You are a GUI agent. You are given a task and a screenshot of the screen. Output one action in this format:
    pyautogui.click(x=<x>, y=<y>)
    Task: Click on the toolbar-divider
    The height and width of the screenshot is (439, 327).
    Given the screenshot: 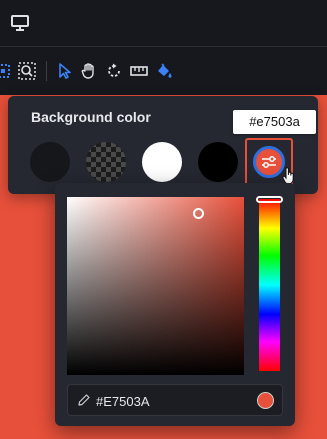 What is the action you would take?
    pyautogui.click(x=46, y=71)
    